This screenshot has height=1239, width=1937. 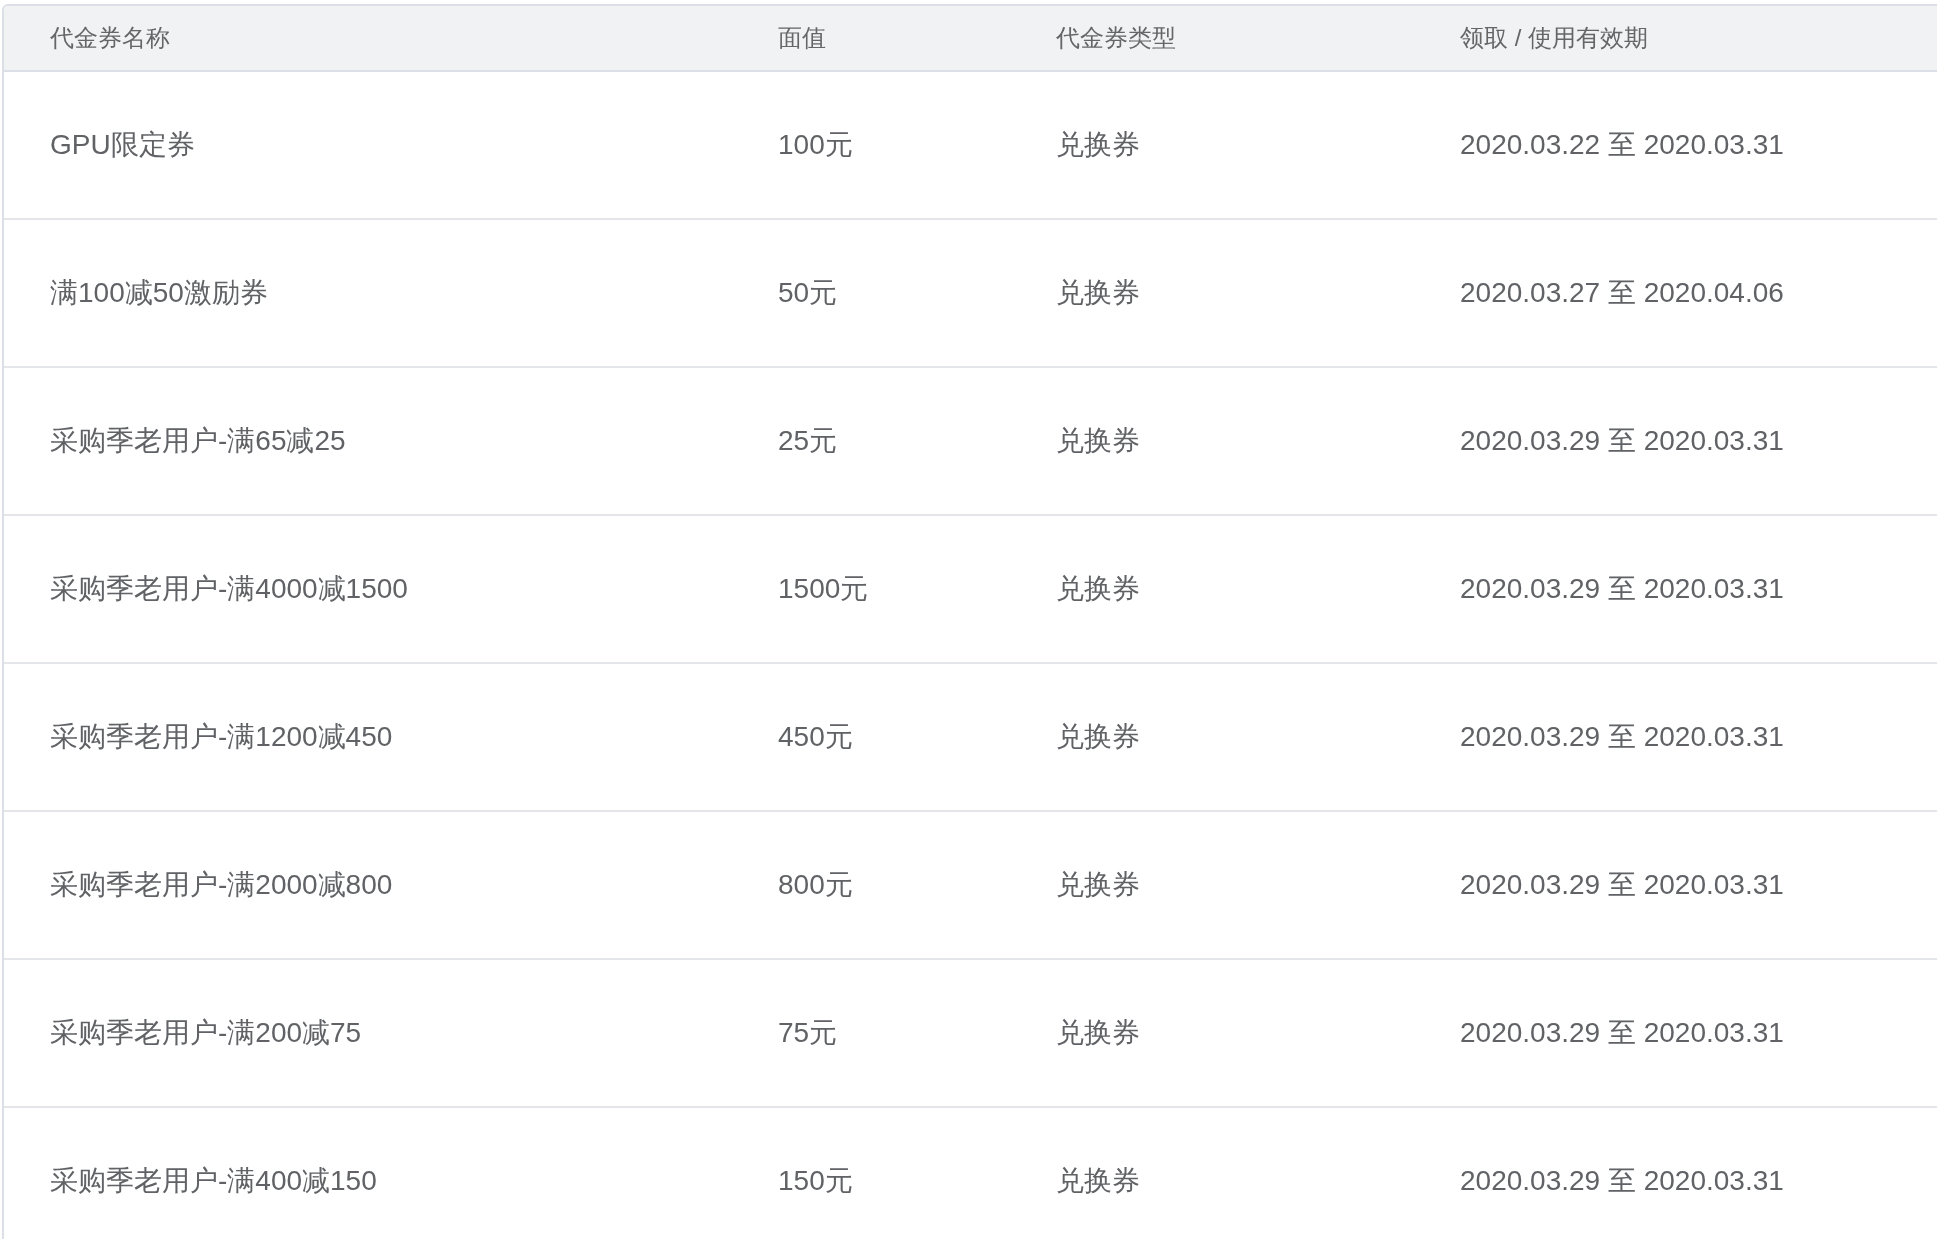 I want to click on table-cell-text: GPU限定券, so click(x=122, y=145).